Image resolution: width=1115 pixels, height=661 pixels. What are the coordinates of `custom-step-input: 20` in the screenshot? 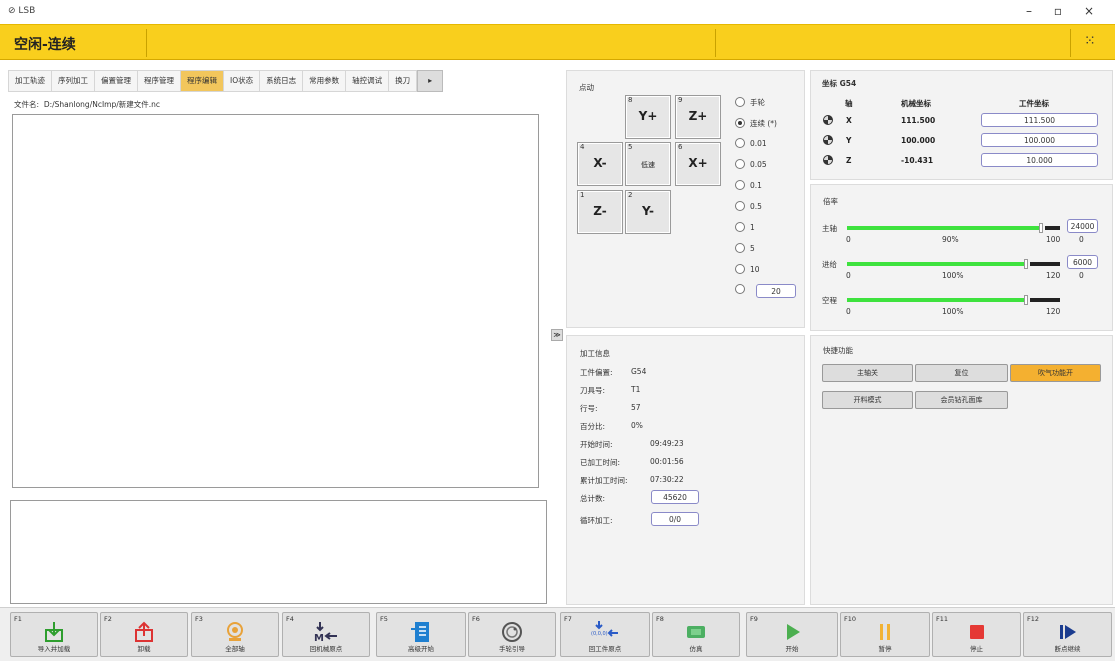 It's located at (776, 291).